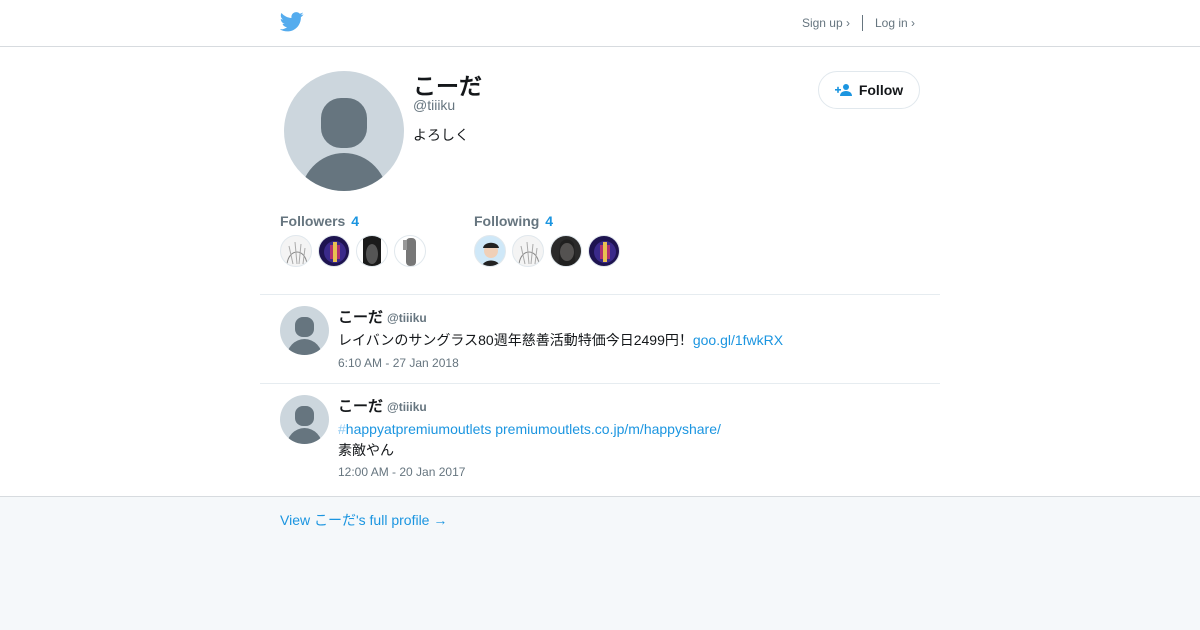 The image size is (1200, 630). What do you see at coordinates (826, 23) in the screenshot?
I see `sign-up-link: Sign up ›` at bounding box center [826, 23].